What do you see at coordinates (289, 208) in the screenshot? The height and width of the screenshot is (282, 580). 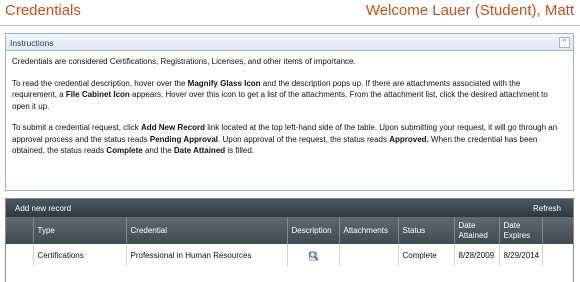 I see `grid-command-bar: Add new record Refresh` at bounding box center [289, 208].